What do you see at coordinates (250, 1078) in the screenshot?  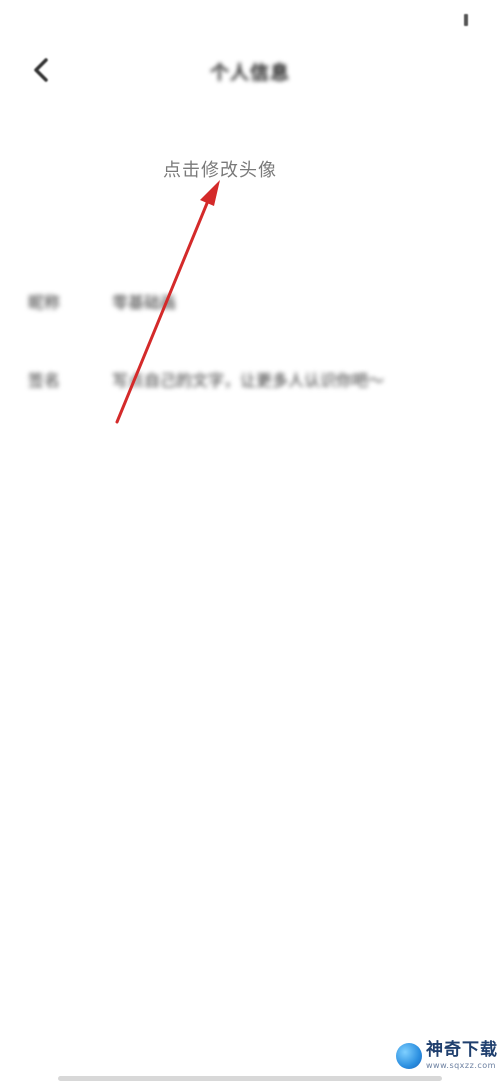 I see `home-indicator` at bounding box center [250, 1078].